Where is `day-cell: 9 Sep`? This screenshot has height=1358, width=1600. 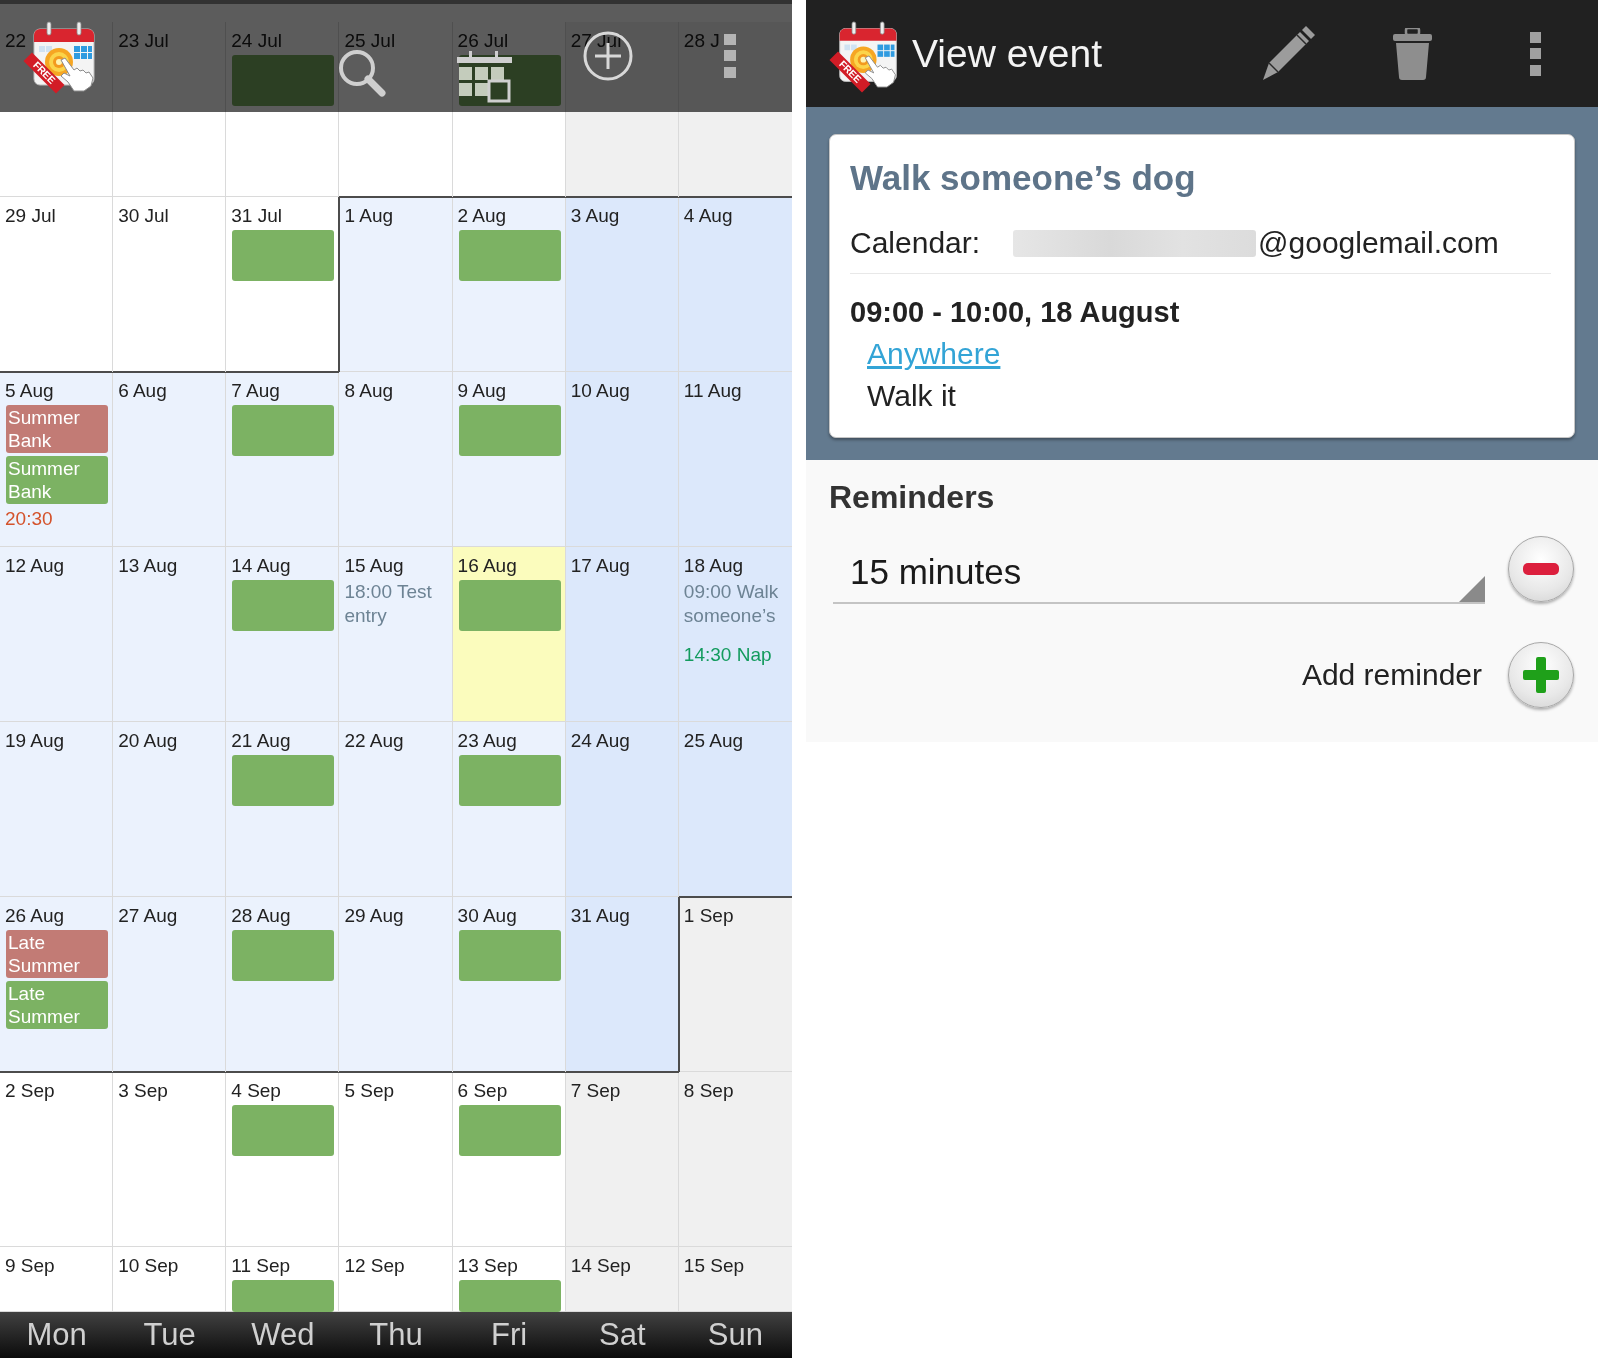
day-cell: 9 Sep is located at coordinates (57, 1279).